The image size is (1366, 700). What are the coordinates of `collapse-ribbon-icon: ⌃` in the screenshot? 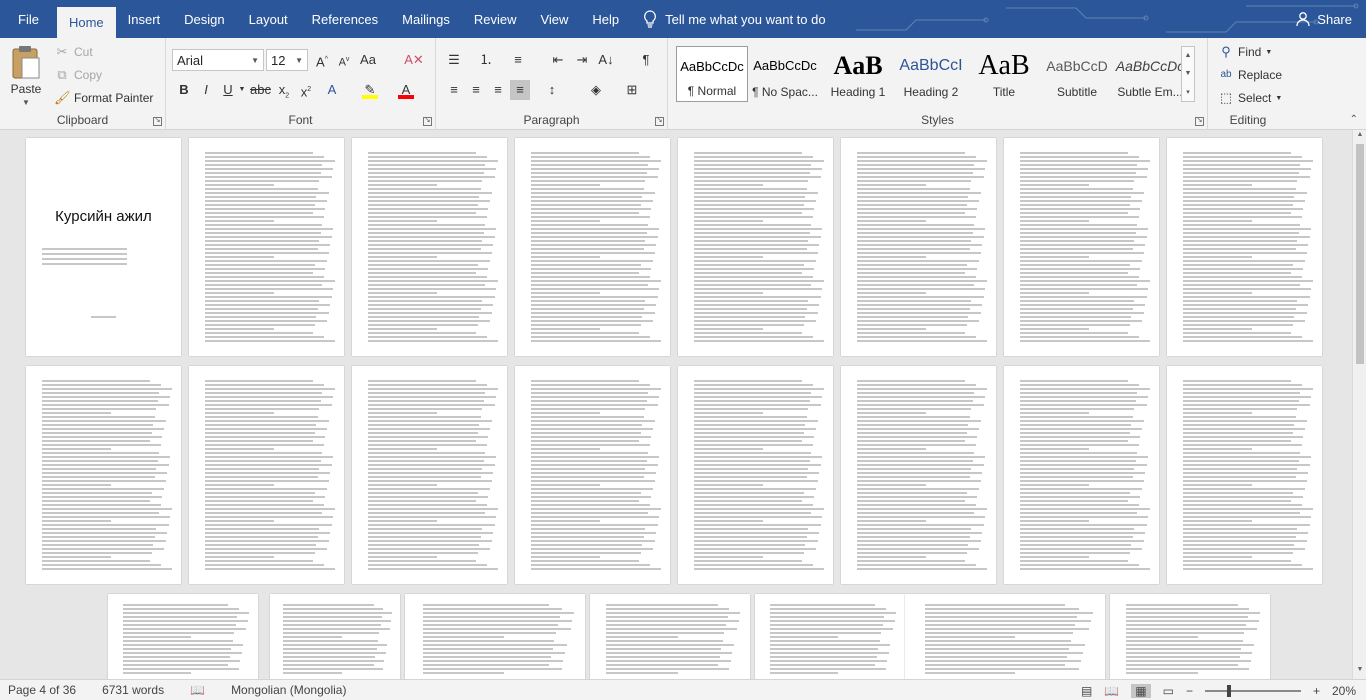 It's located at (1354, 119).